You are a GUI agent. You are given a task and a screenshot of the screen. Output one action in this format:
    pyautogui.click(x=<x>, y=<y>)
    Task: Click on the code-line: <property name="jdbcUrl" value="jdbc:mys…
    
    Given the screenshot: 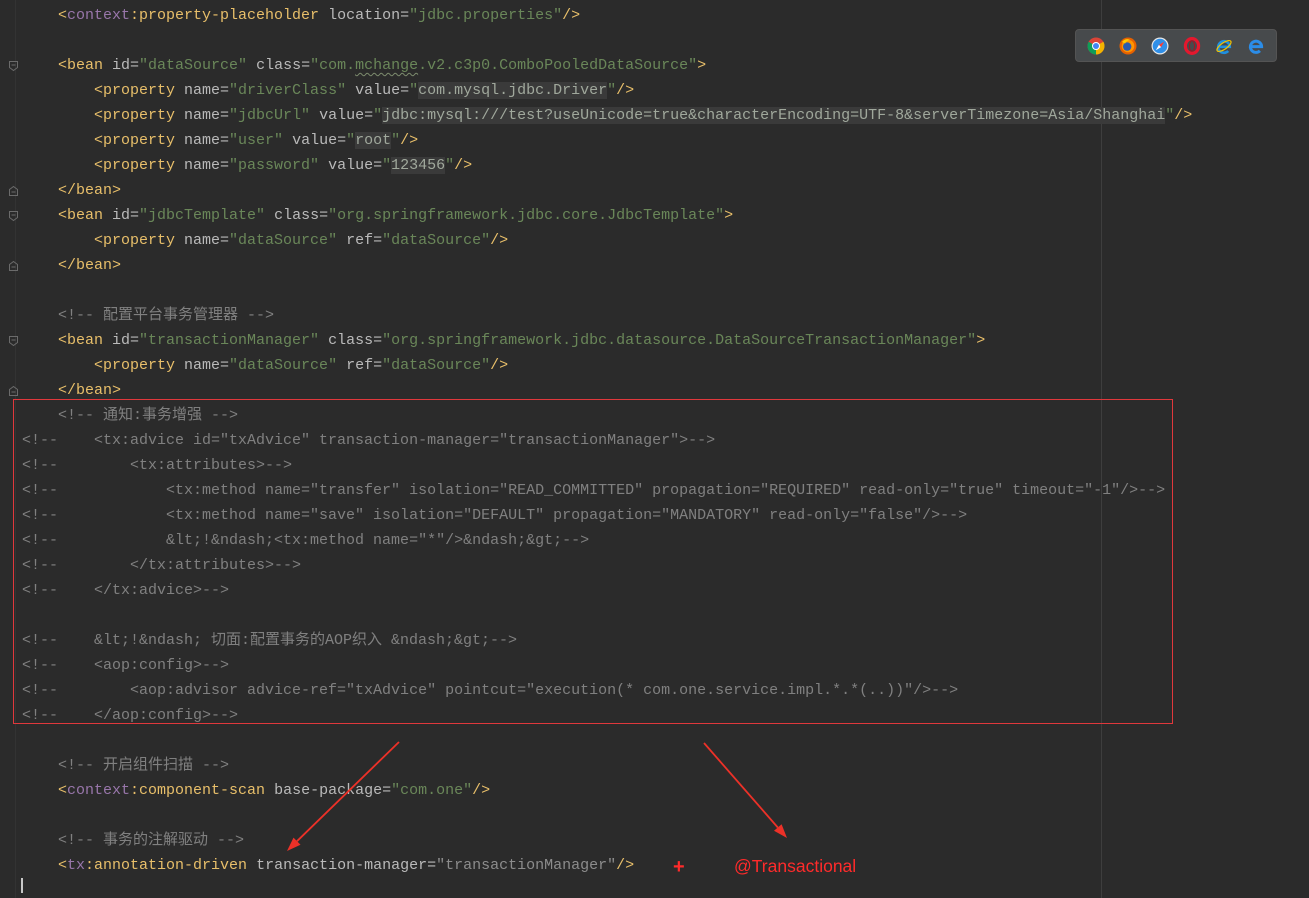 What is the action you would take?
    pyautogui.click(x=657, y=115)
    